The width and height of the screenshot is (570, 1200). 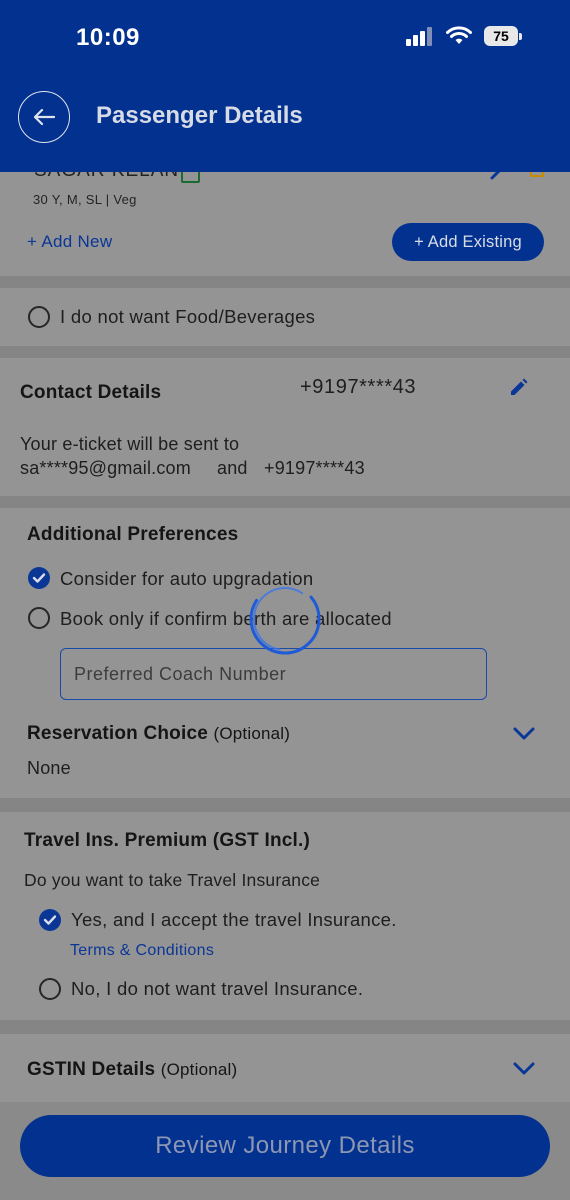 What do you see at coordinates (468, 242) in the screenshot?
I see `add-existing-button: + Add Existing` at bounding box center [468, 242].